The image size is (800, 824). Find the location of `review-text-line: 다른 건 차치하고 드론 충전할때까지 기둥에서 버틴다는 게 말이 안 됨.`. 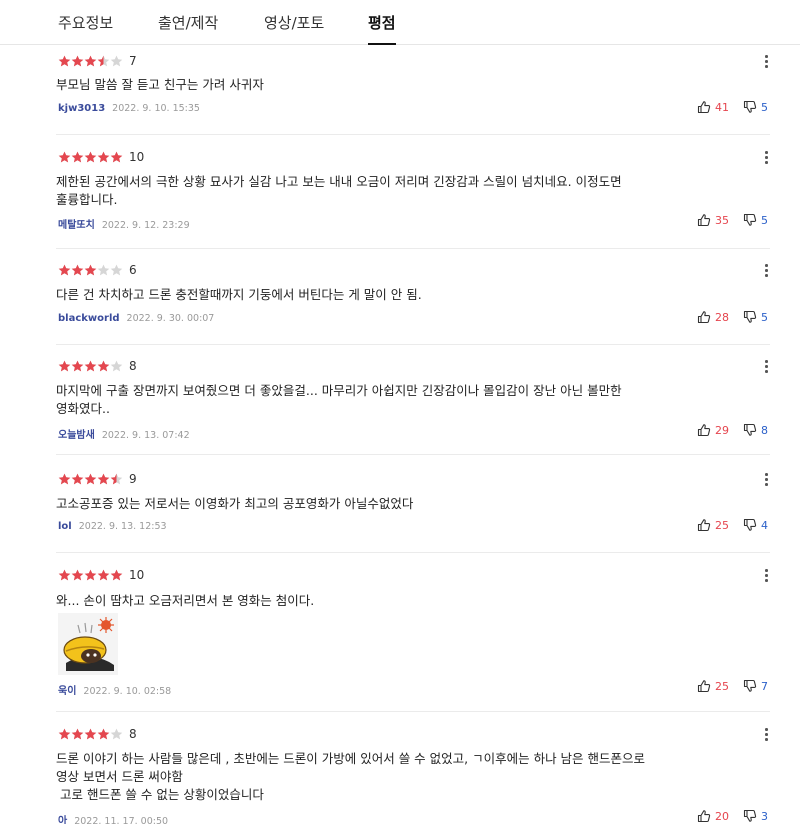

review-text-line: 다른 건 차치하고 드론 충전할때까지 기둥에서 버틴다는 게 말이 안 됨. is located at coordinates (239, 294).